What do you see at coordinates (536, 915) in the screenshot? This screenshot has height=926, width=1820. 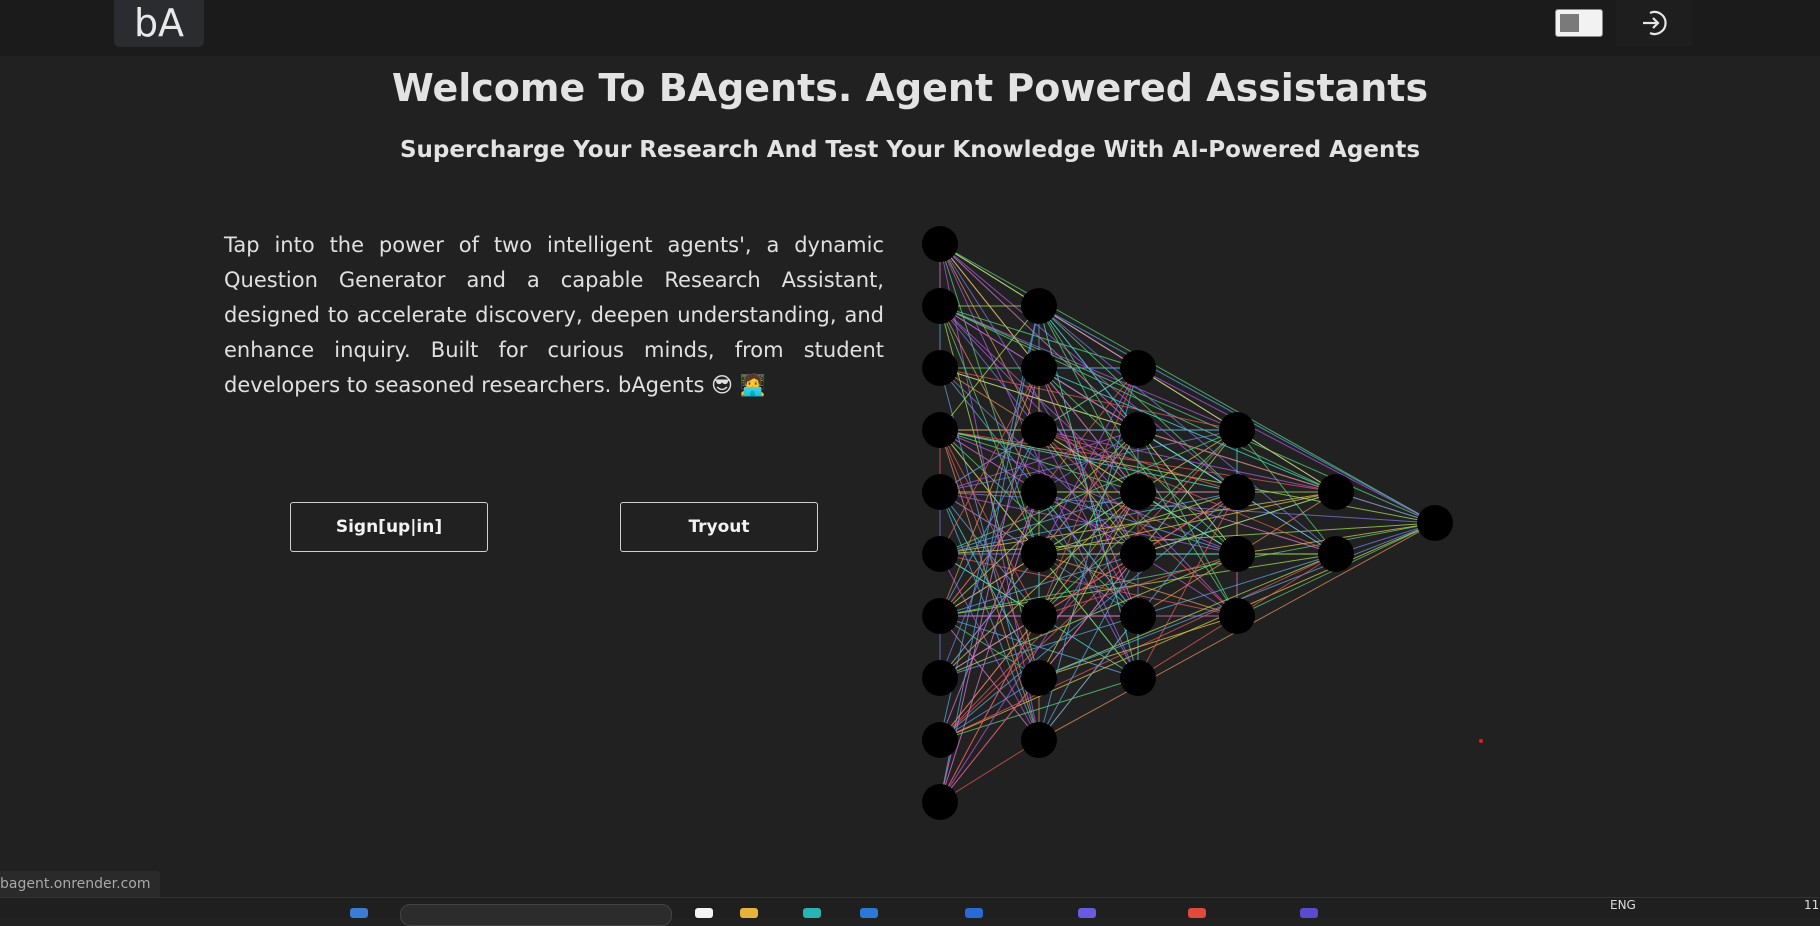 I see `taskbar-search` at bounding box center [536, 915].